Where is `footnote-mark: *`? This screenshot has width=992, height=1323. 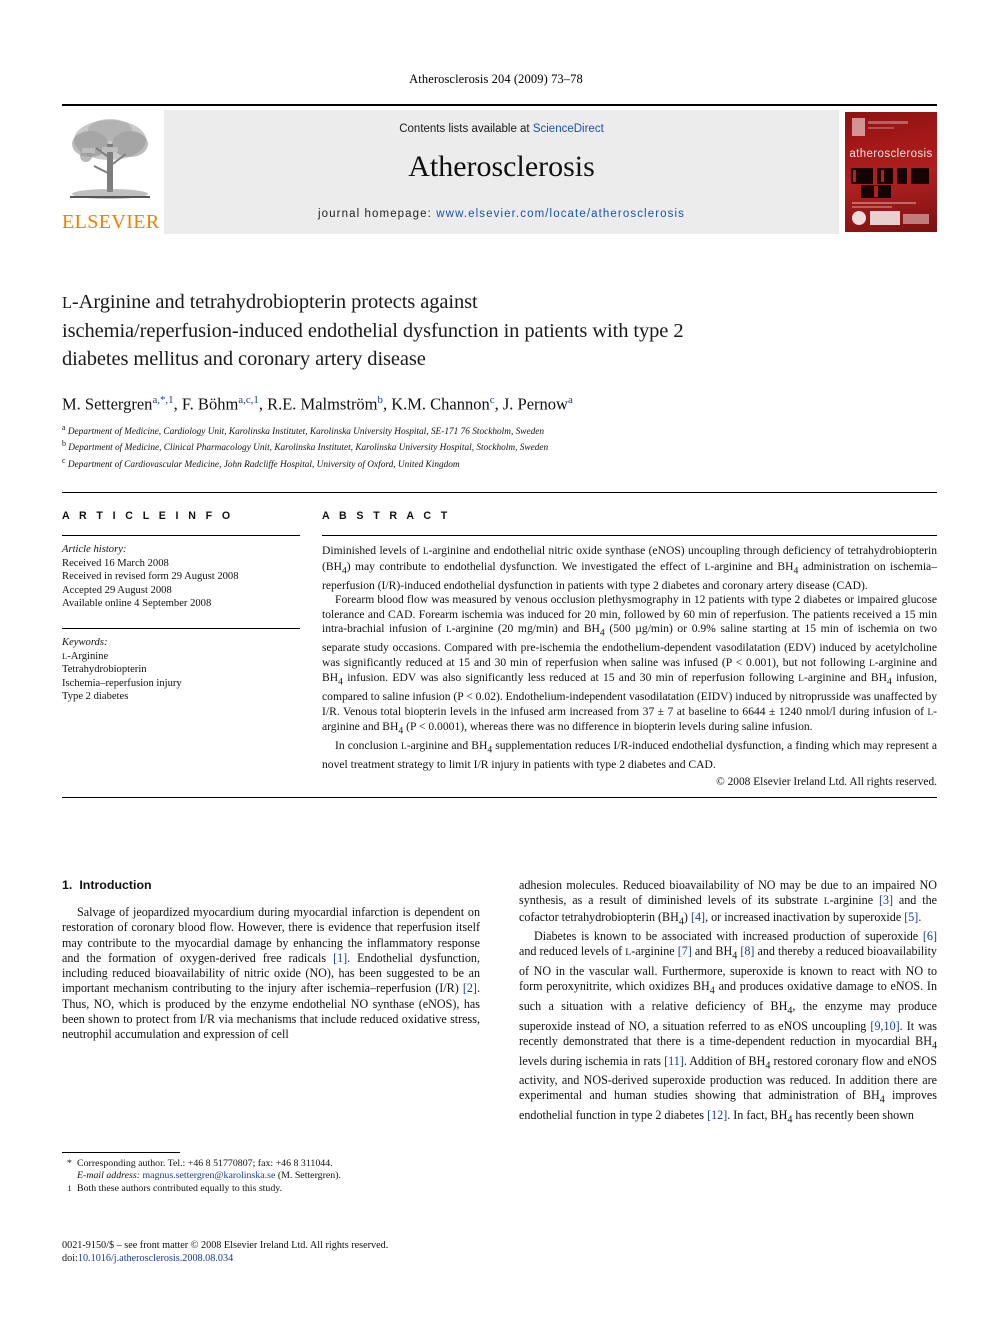
footnote-mark: * is located at coordinates (69, 1163).